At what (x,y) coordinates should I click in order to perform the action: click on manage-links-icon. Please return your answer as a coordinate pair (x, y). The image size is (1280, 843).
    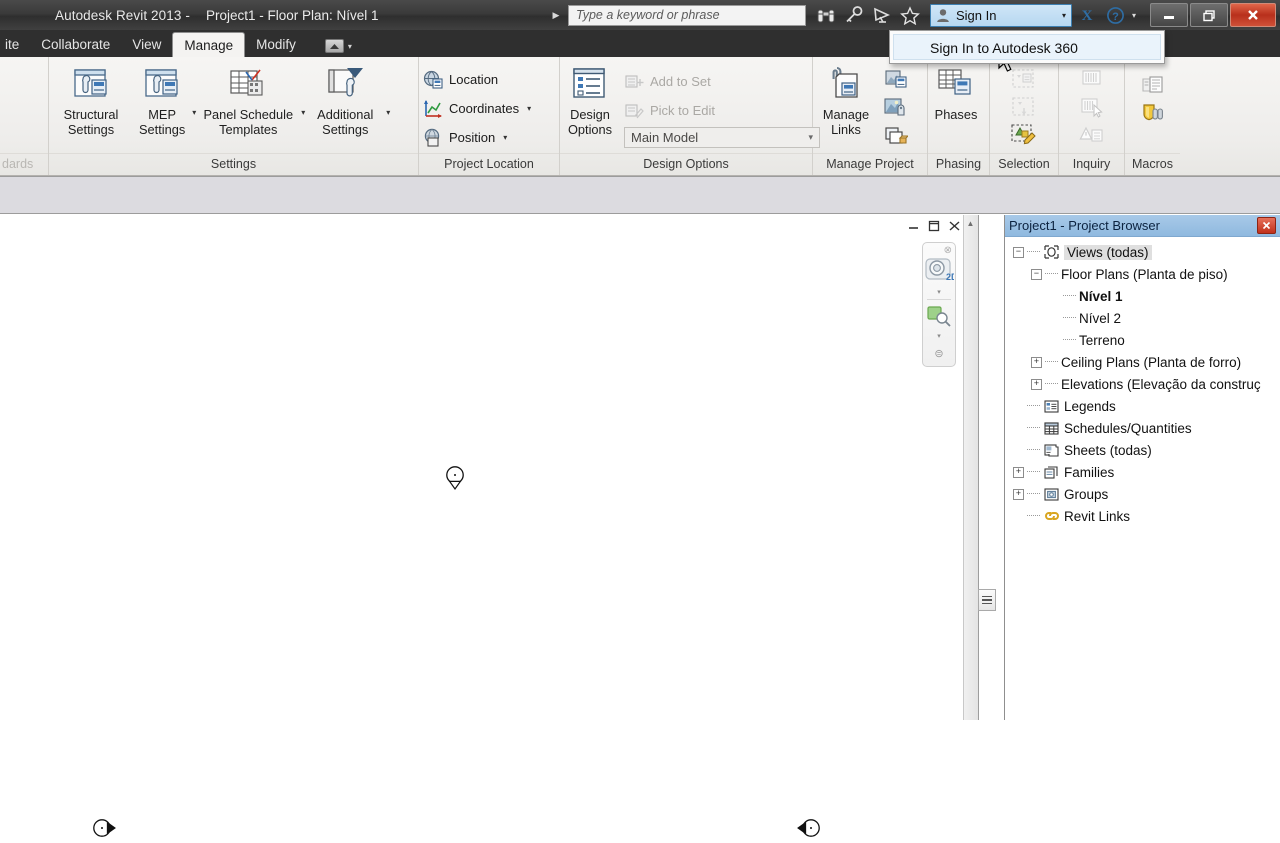
    Looking at the image, I should click on (846, 85).